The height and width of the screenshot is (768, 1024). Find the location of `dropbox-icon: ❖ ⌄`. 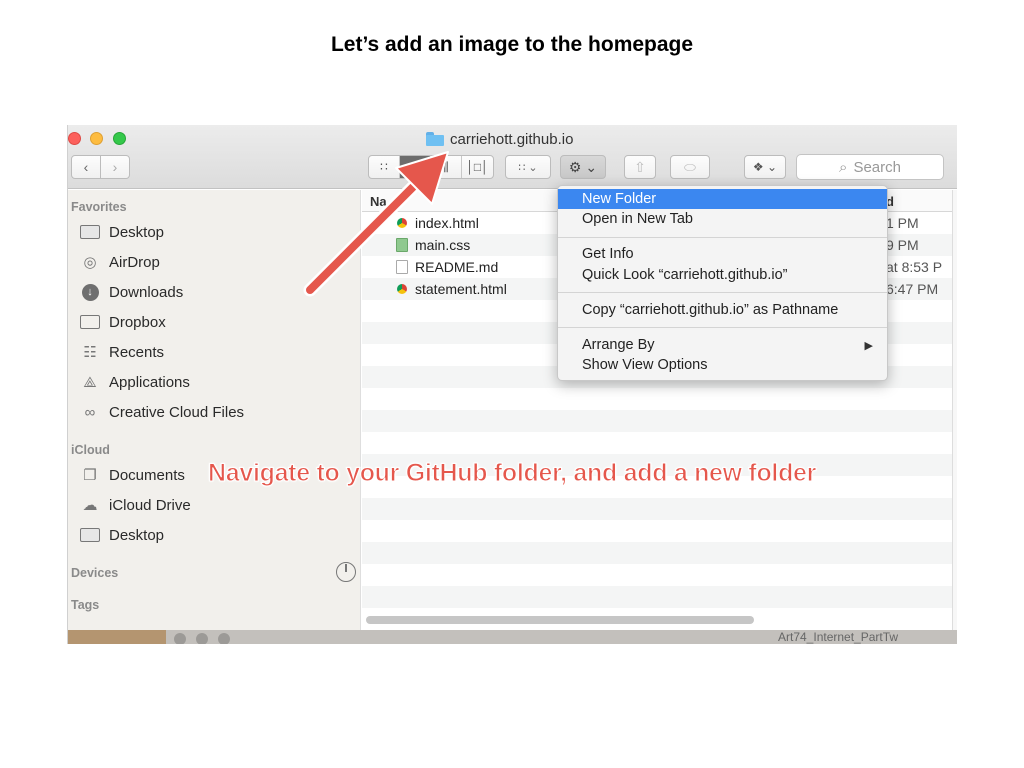

dropbox-icon: ❖ ⌄ is located at coordinates (765, 167).